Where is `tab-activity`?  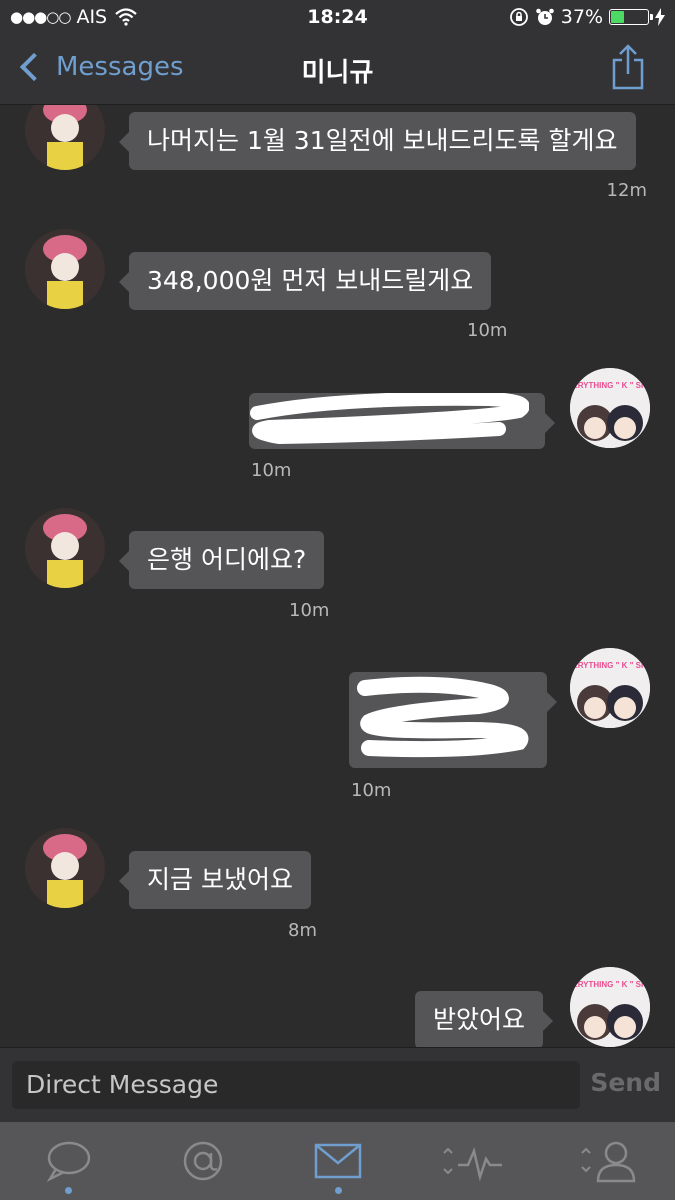 tab-activity is located at coordinates (472, 1161).